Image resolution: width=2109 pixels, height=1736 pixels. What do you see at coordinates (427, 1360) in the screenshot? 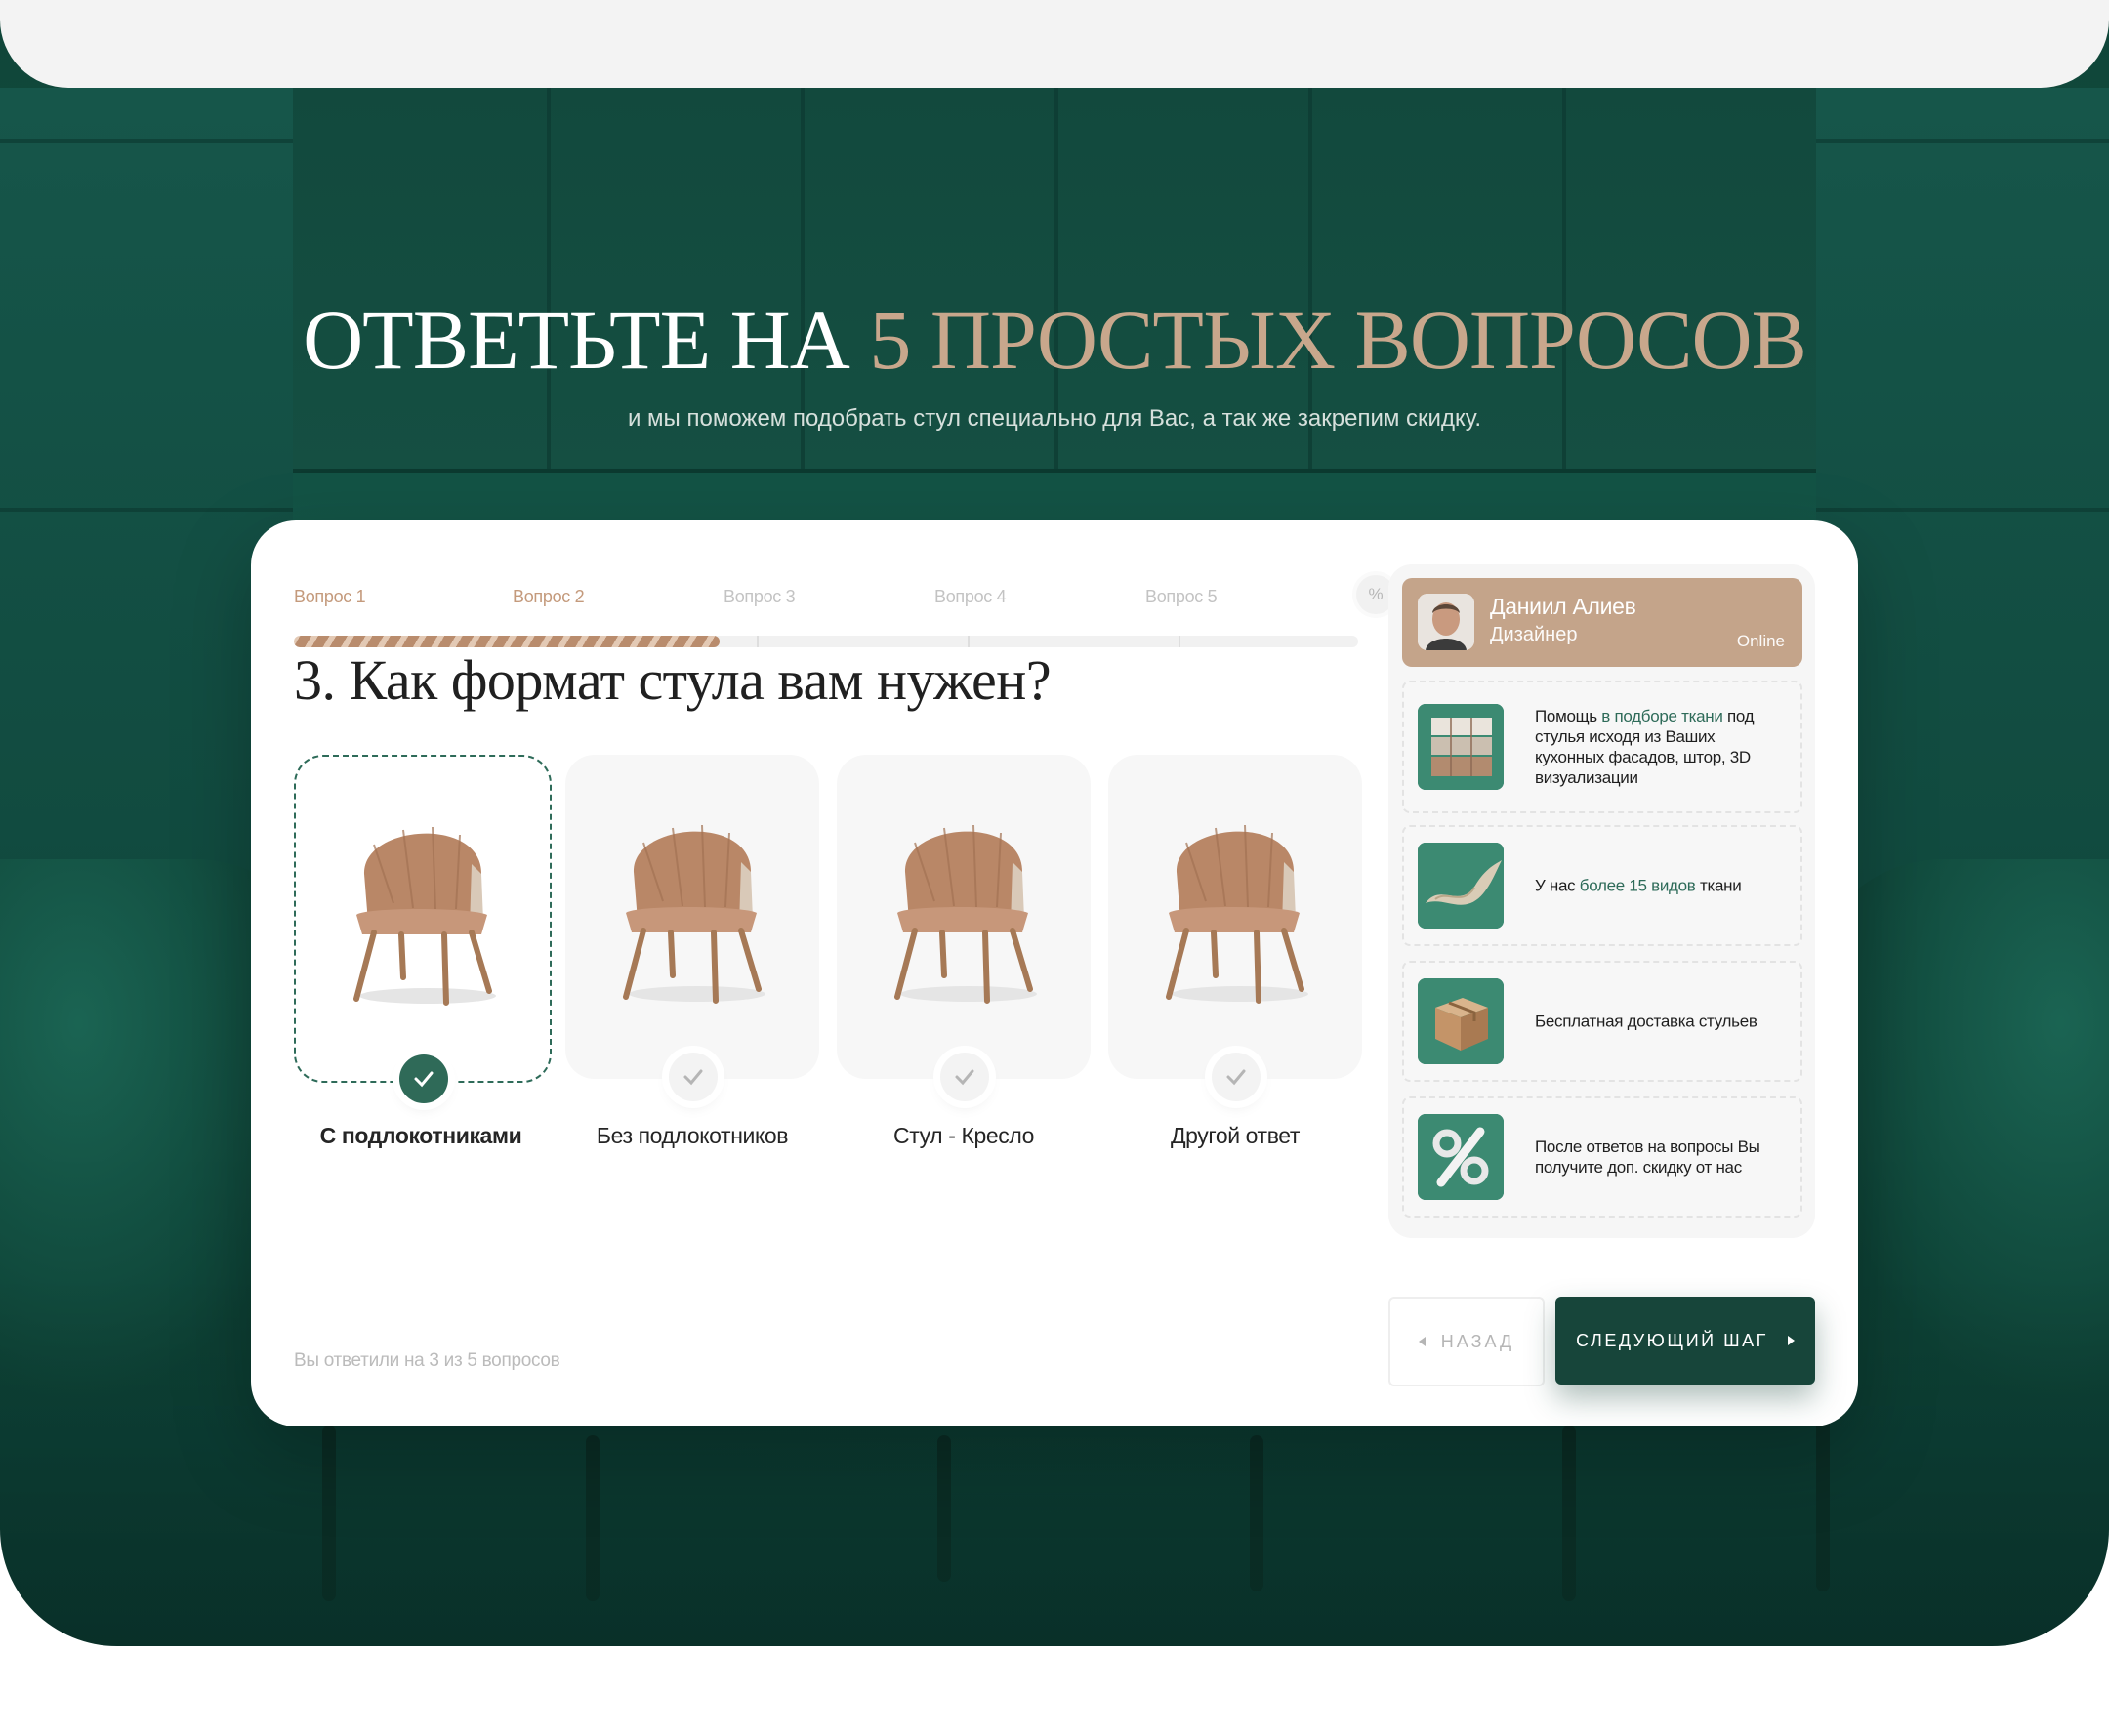
I see `answered-counter: Вы ответили на 3 из 5 вопросов` at bounding box center [427, 1360].